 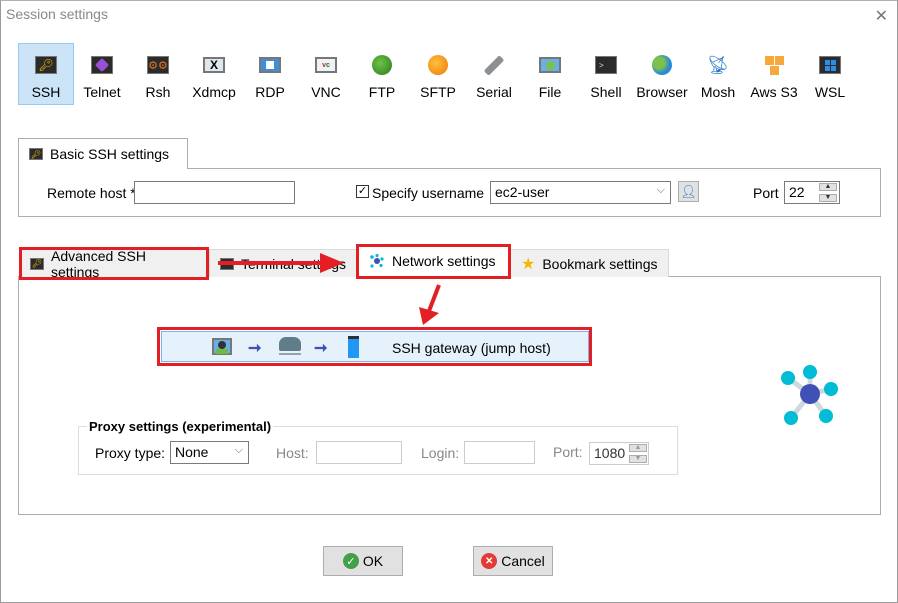 What do you see at coordinates (382, 92) in the screenshot?
I see `tool-label: FTP` at bounding box center [382, 92].